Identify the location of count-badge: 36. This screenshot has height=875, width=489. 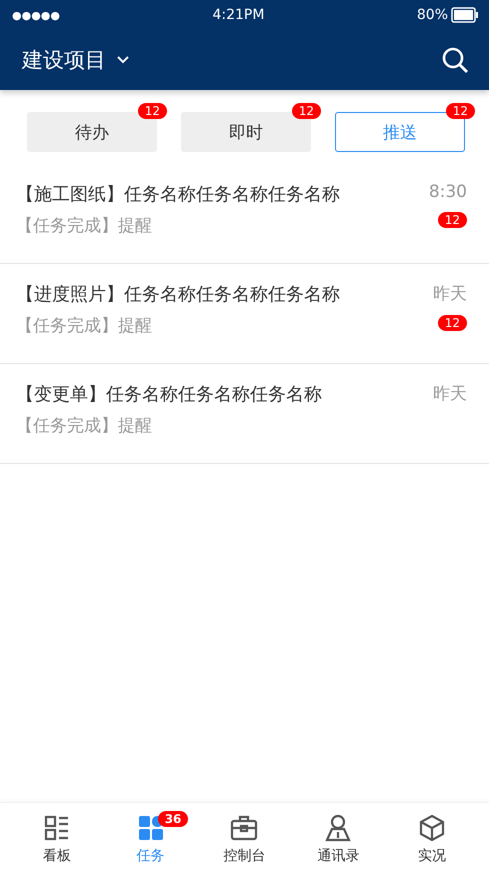
(173, 819).